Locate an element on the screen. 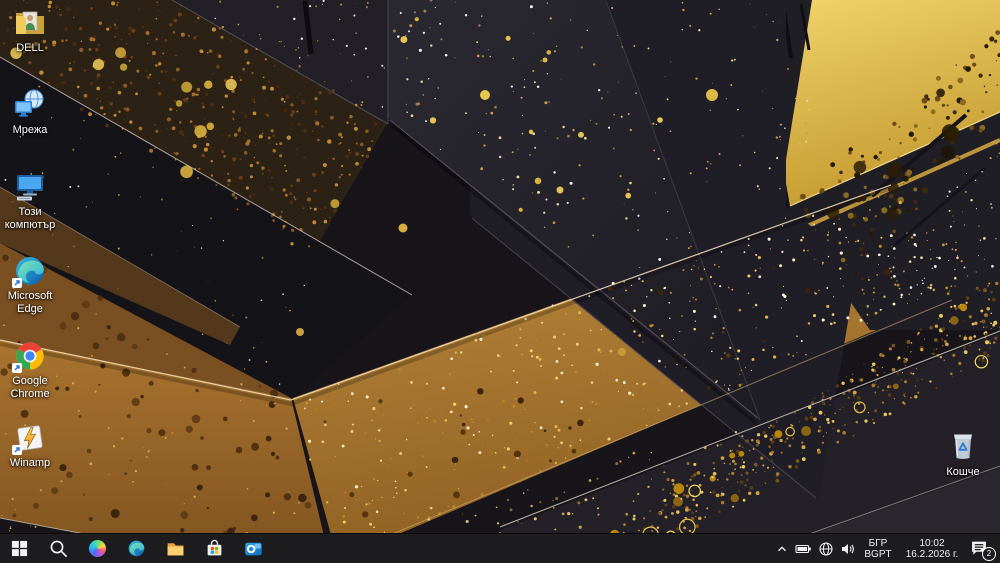 Image resolution: width=1000 pixels, height=563 pixels. tray-overflow-button is located at coordinates (782, 549).